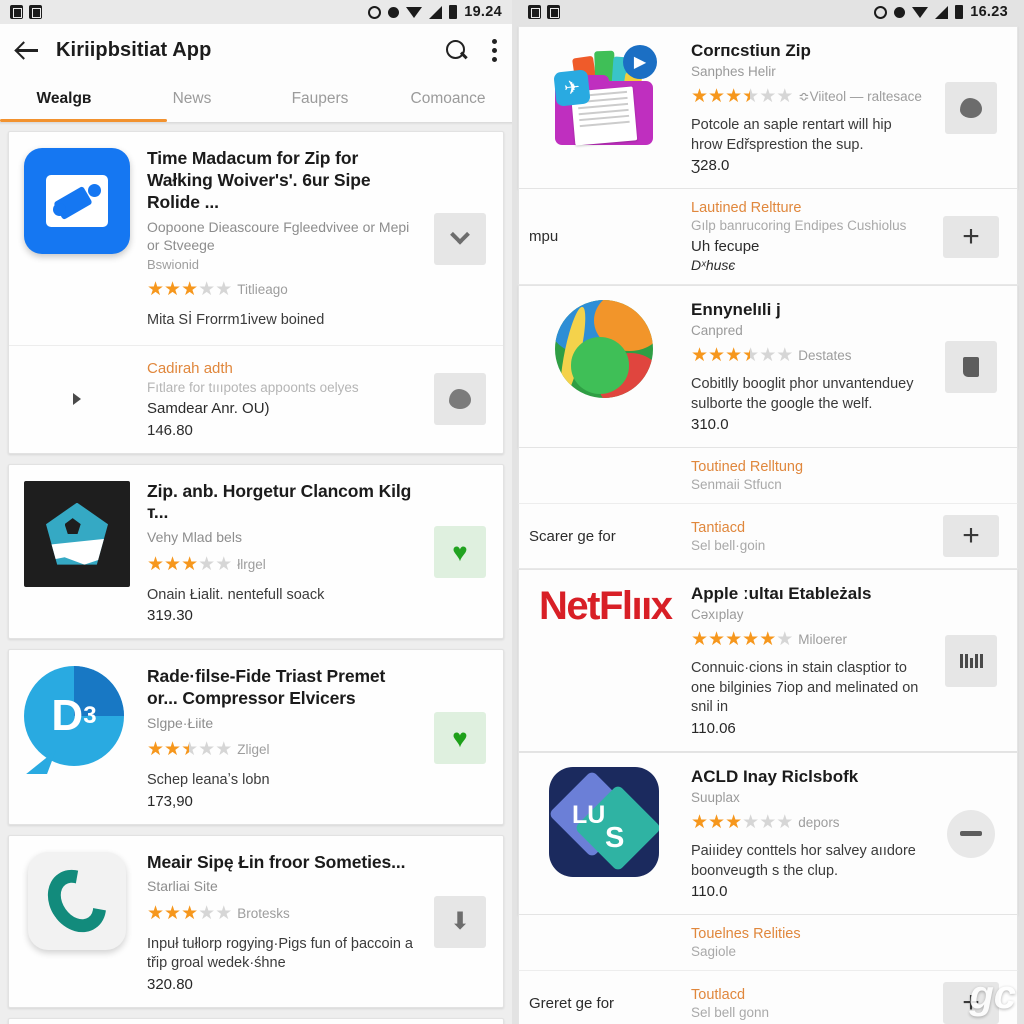  I want to click on tab-news: News, so click(192, 99).